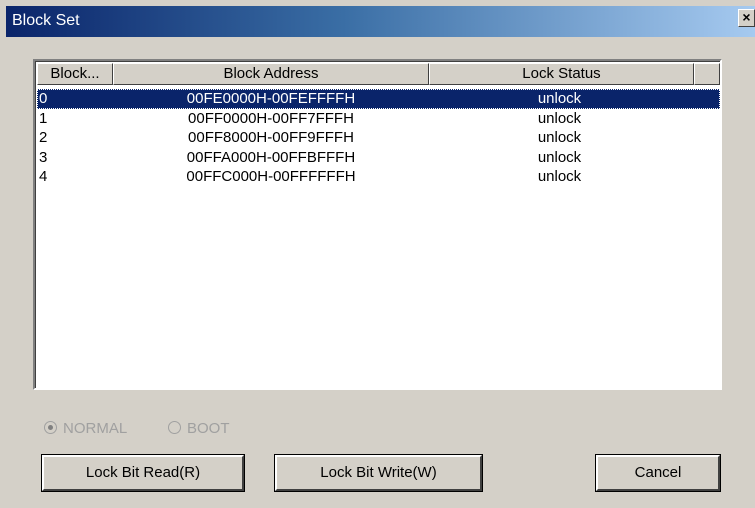  Describe the element at coordinates (50, 427) in the screenshot. I see `radio-selected-icon` at that location.